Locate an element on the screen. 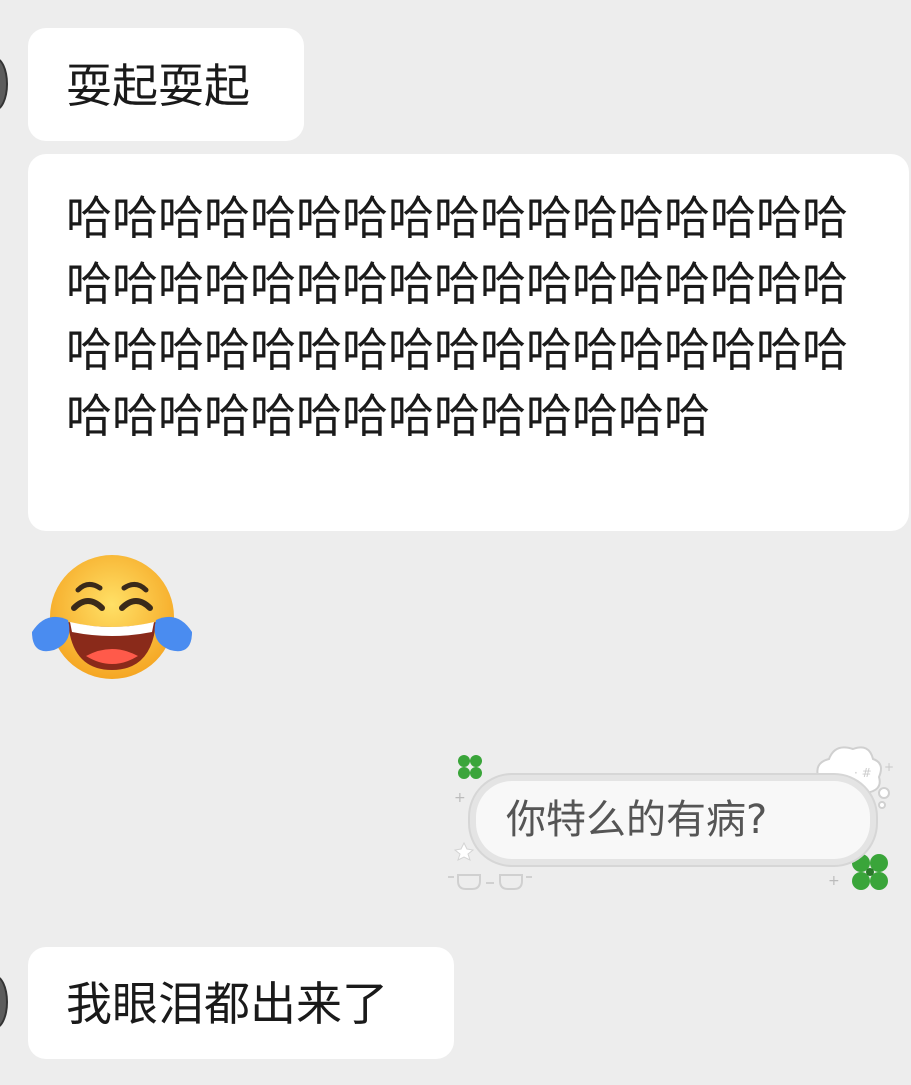 The width and height of the screenshot is (911, 1085). message-bubble-1: 耍起耍起 is located at coordinates (166, 84).